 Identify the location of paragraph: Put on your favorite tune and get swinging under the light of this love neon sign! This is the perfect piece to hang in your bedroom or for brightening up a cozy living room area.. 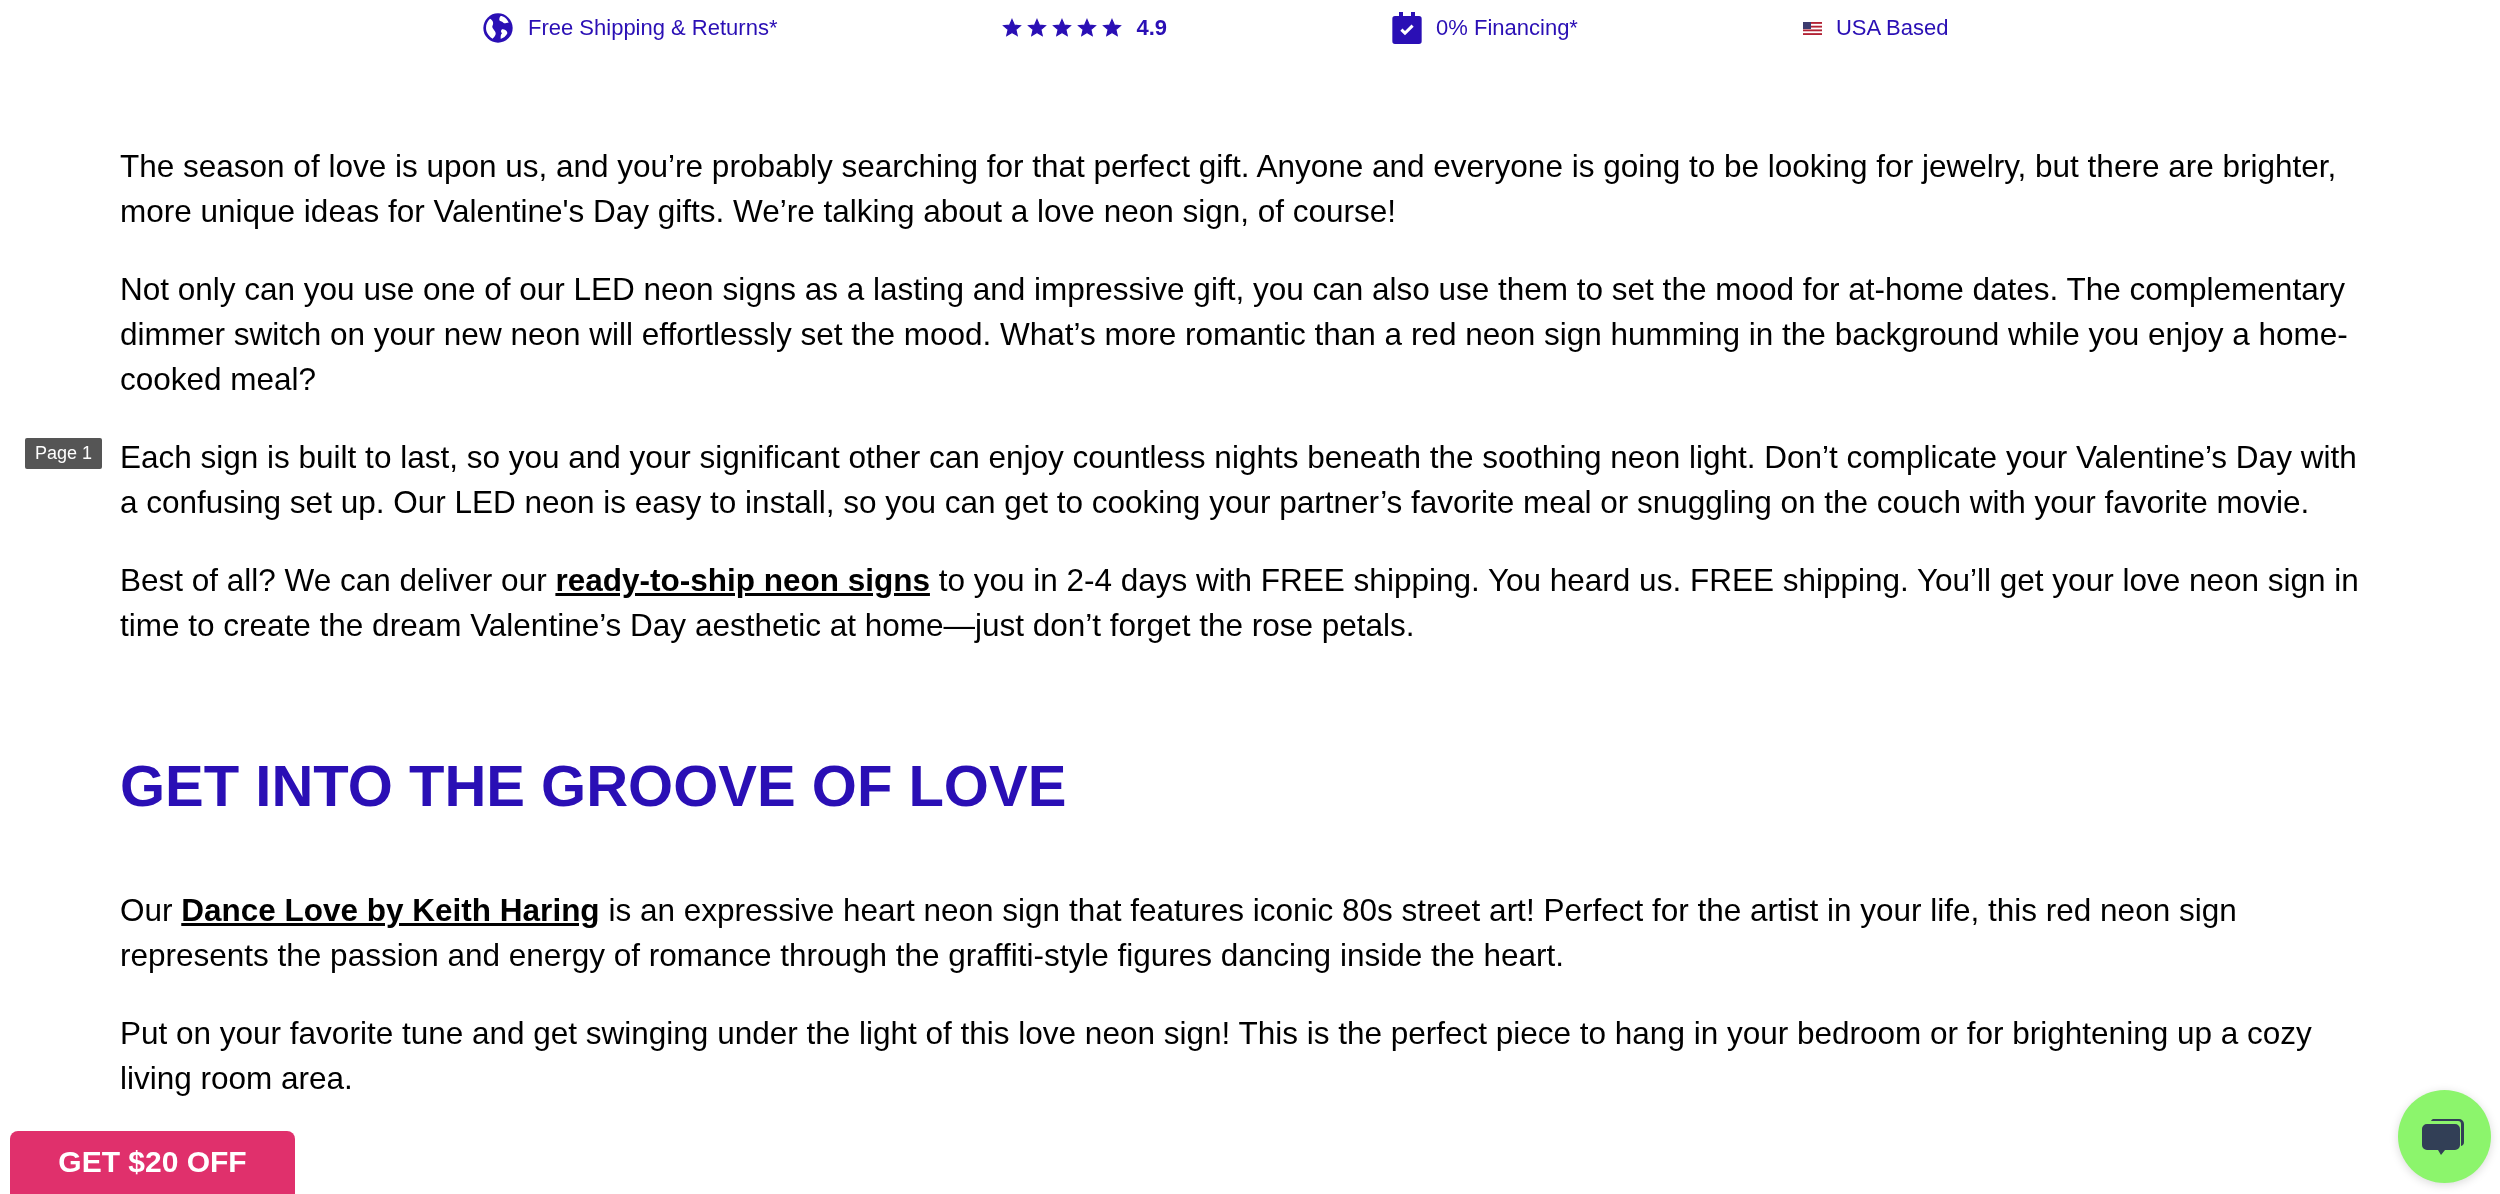
(1216, 1056).